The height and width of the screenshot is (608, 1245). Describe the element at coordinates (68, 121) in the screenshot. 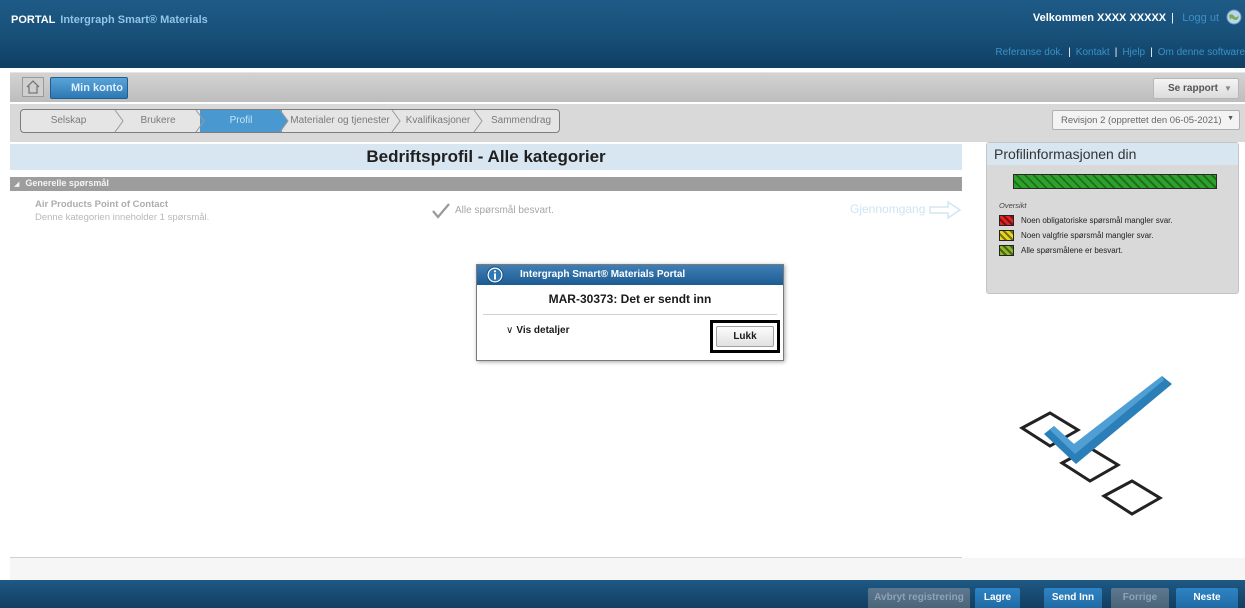

I see `step-company: Selskap` at that location.